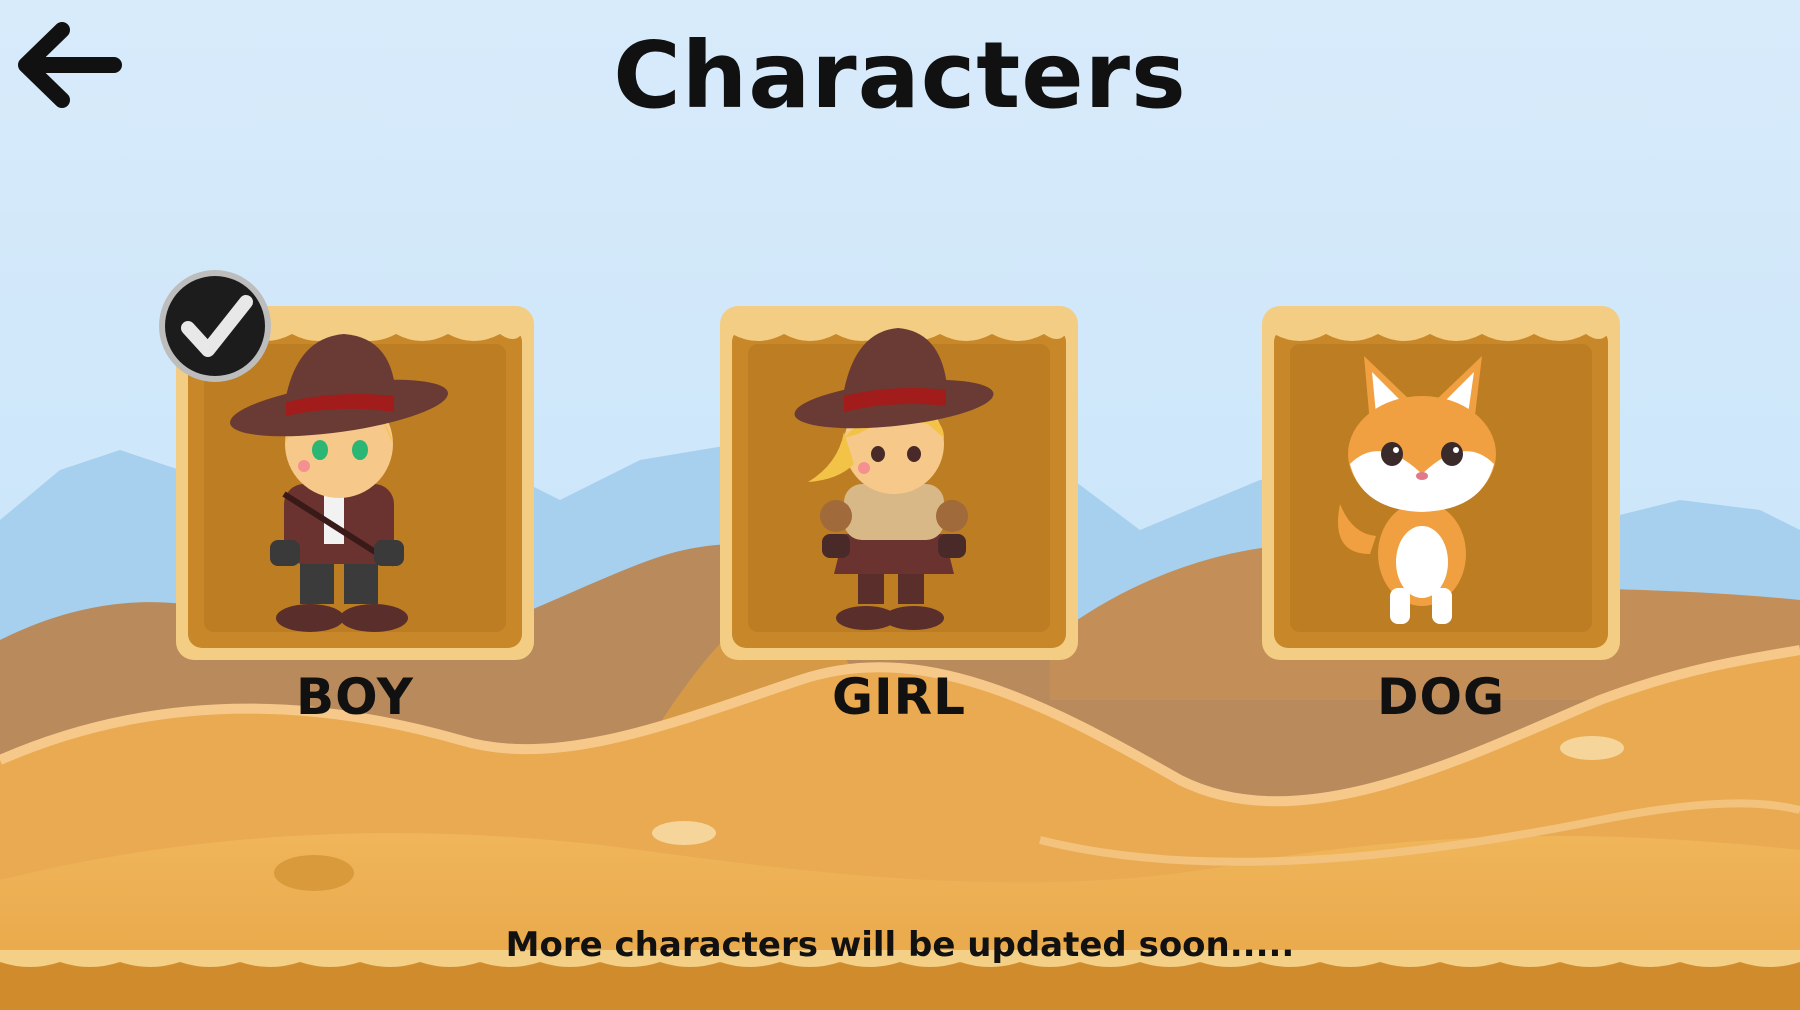  Describe the element at coordinates (1441, 697) in the screenshot. I see `character-label-dog: DOG` at that location.